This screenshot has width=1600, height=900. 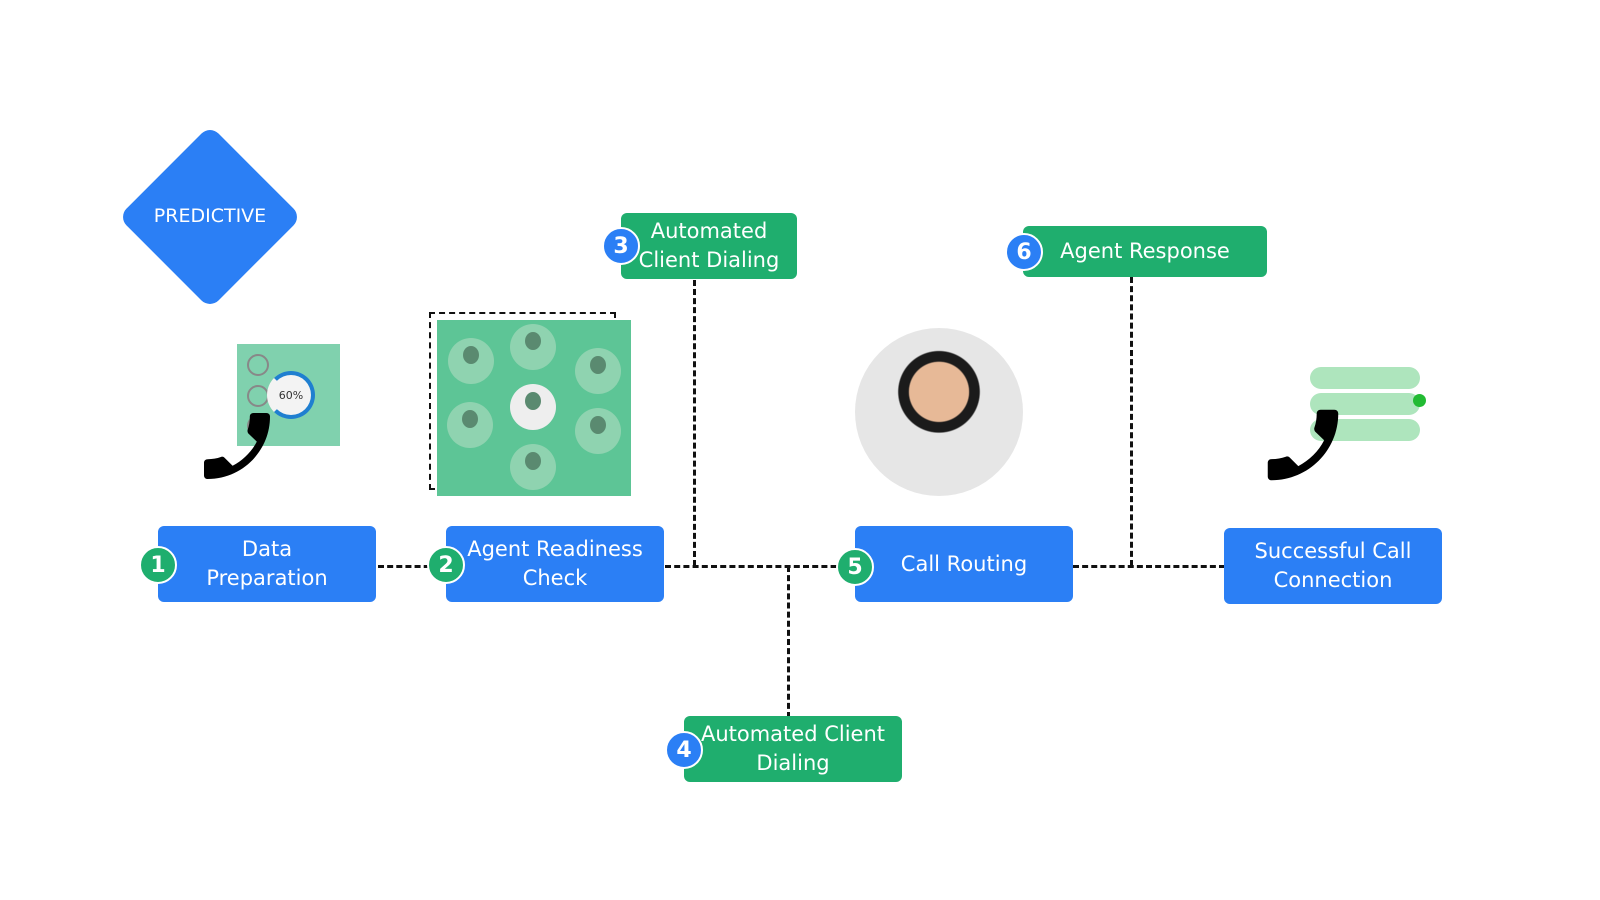 I want to click on step-data-preparation: Data Preparation, so click(x=267, y=564).